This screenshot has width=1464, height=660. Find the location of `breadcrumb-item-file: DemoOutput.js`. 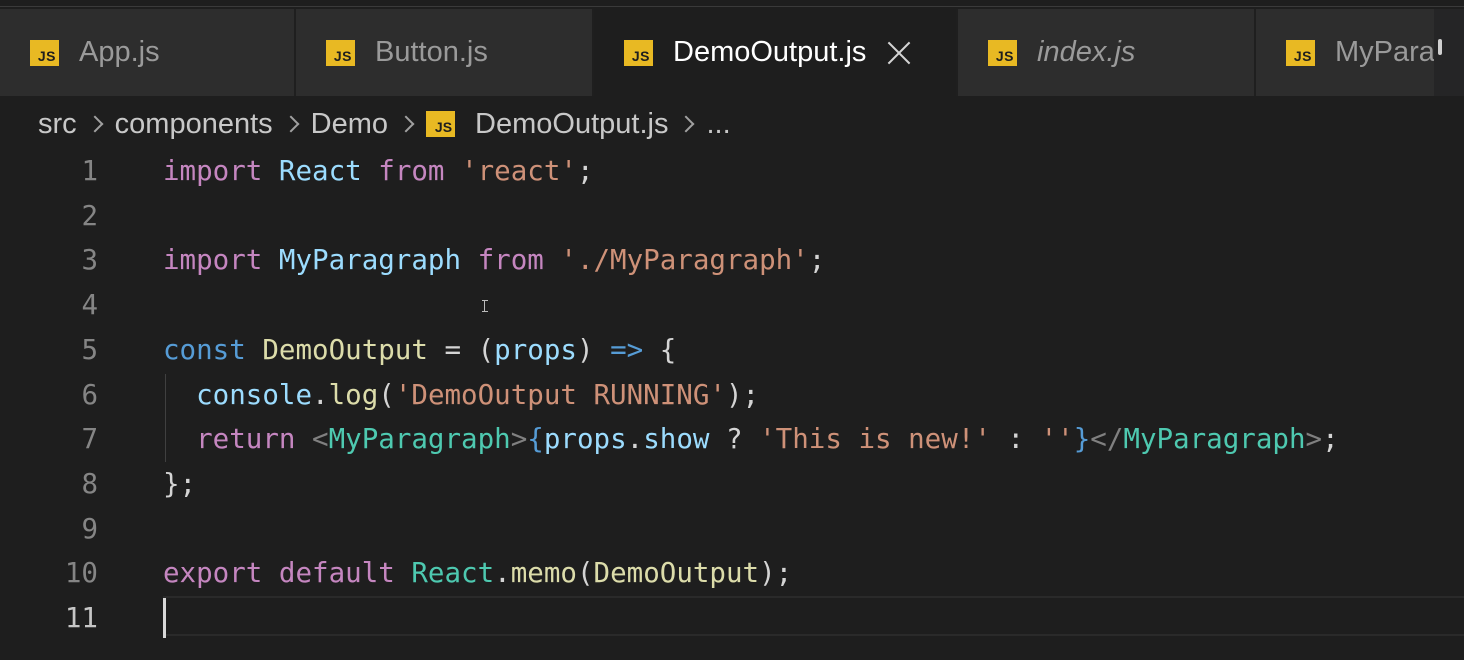

breadcrumb-item-file: DemoOutput.js is located at coordinates (571, 124).